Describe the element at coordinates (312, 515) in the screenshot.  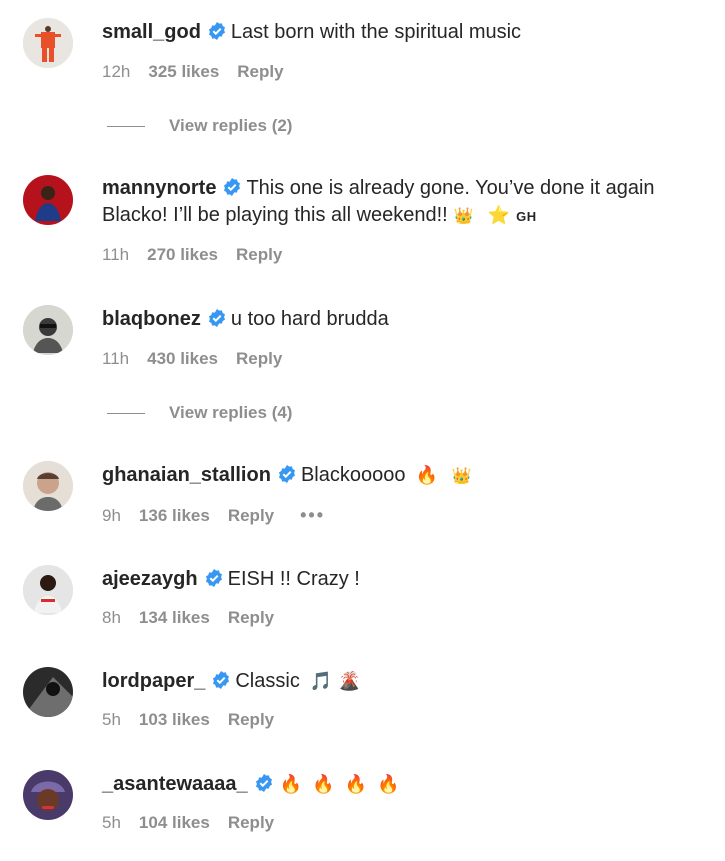
I see `more-options-icon: •••` at that location.